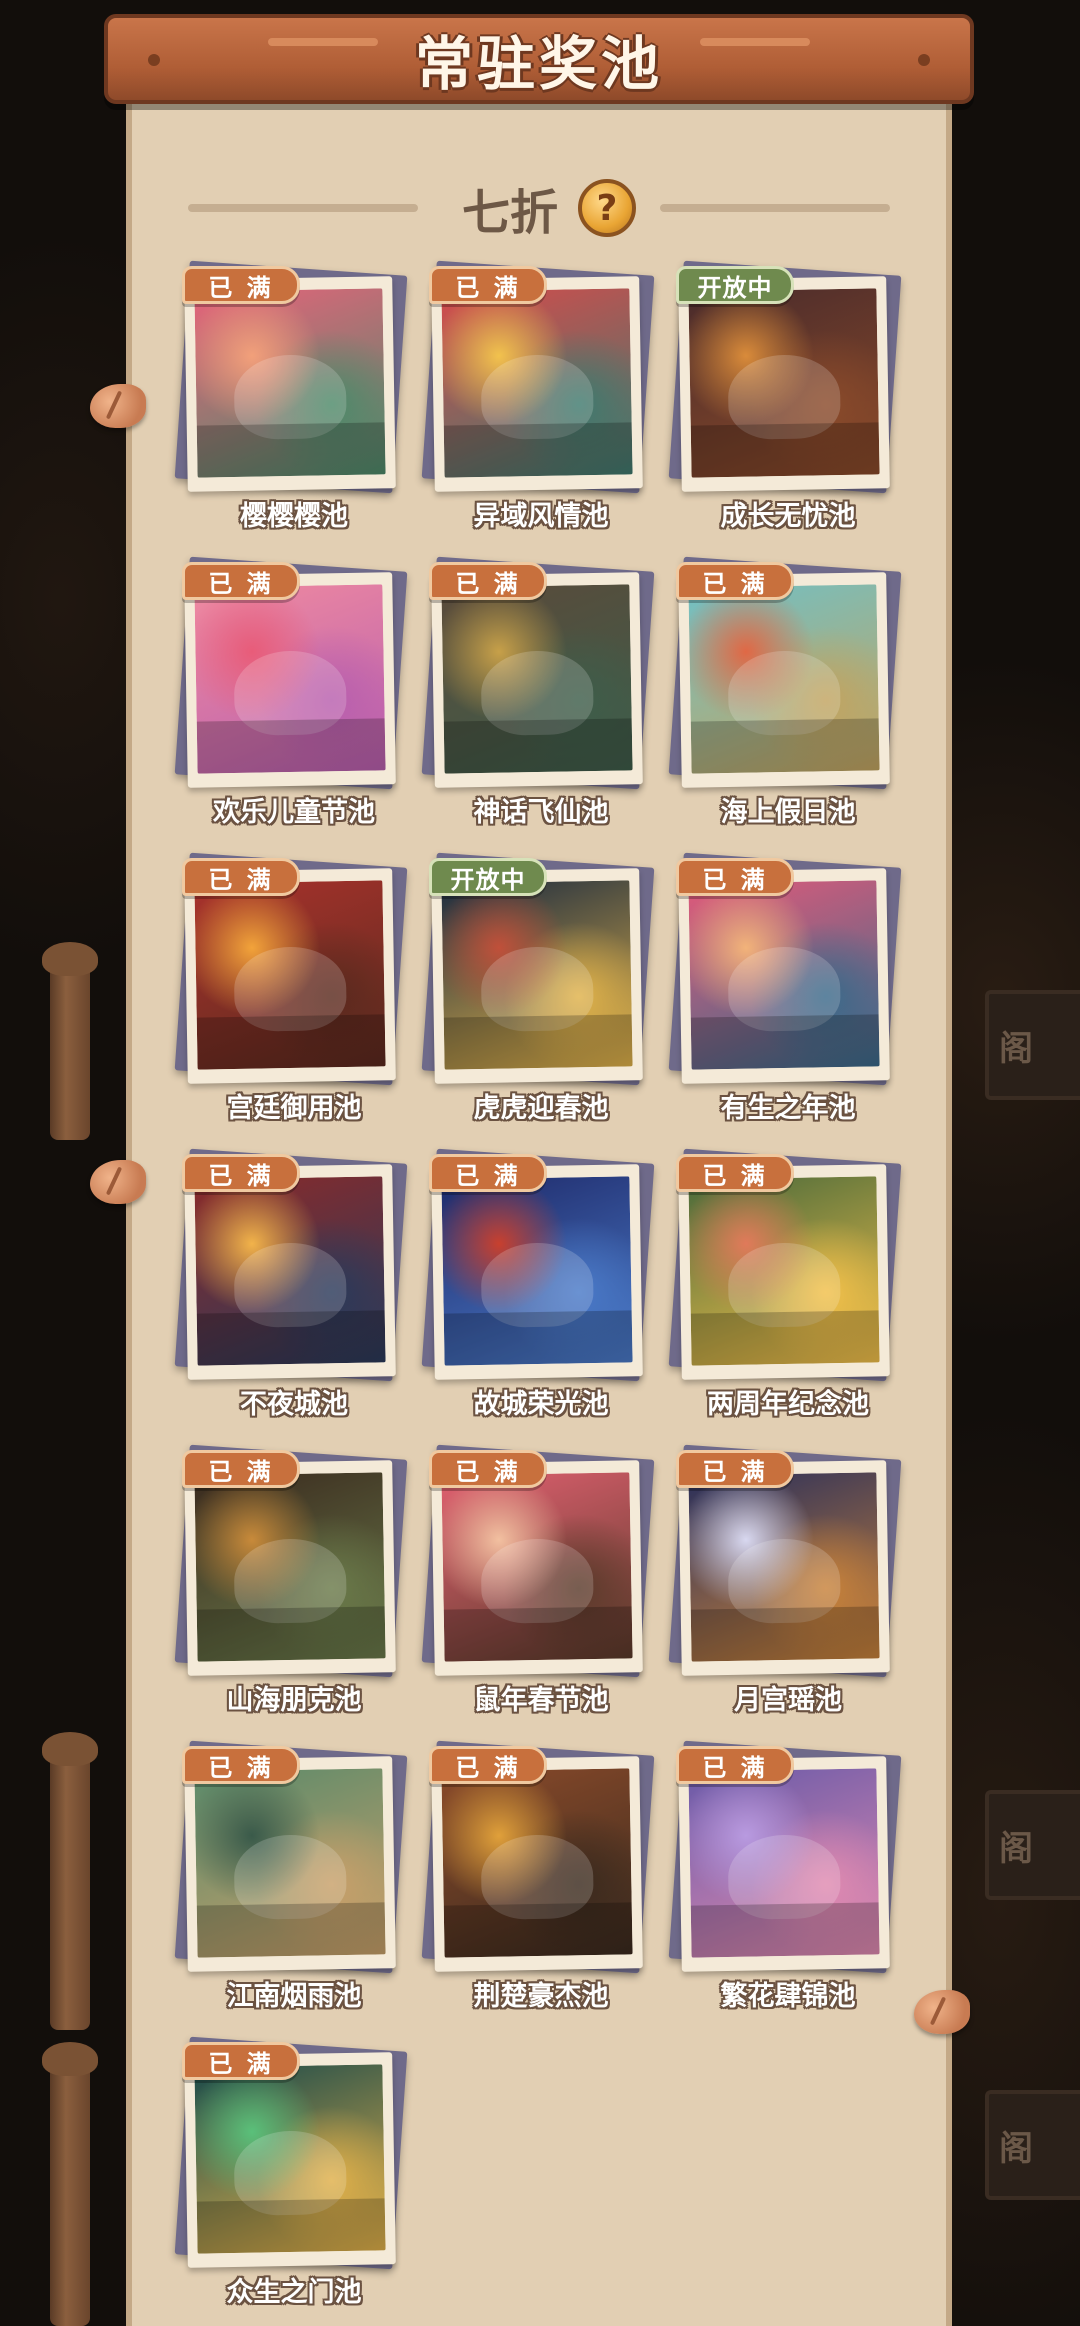 The width and height of the screenshot is (1080, 2326). I want to click on pool-name: 月宫瑶池, so click(788, 1700).